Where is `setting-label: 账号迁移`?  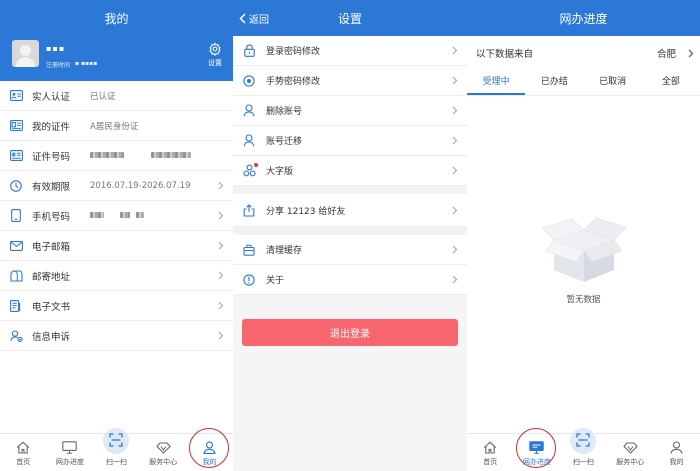 setting-label: 账号迁移 is located at coordinates (284, 142).